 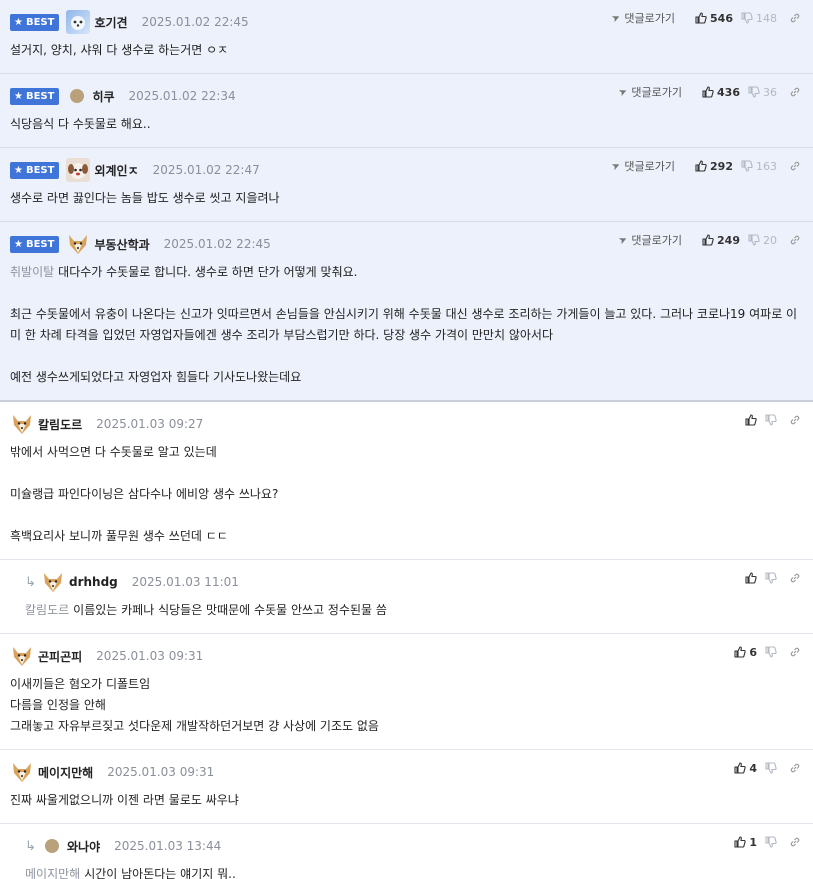 What do you see at coordinates (770, 92) in the screenshot?
I see `dislike-count: 36` at bounding box center [770, 92].